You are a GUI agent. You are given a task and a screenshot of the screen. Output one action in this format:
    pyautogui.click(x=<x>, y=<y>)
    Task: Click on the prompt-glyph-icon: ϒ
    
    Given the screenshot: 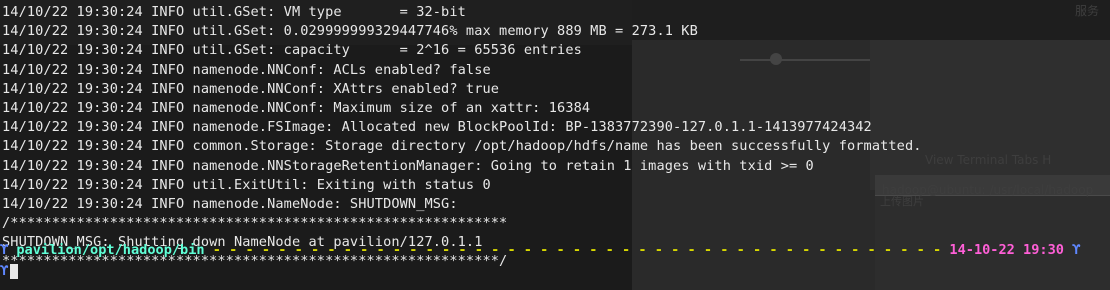 What is the action you would take?
    pyautogui.click(x=4, y=250)
    